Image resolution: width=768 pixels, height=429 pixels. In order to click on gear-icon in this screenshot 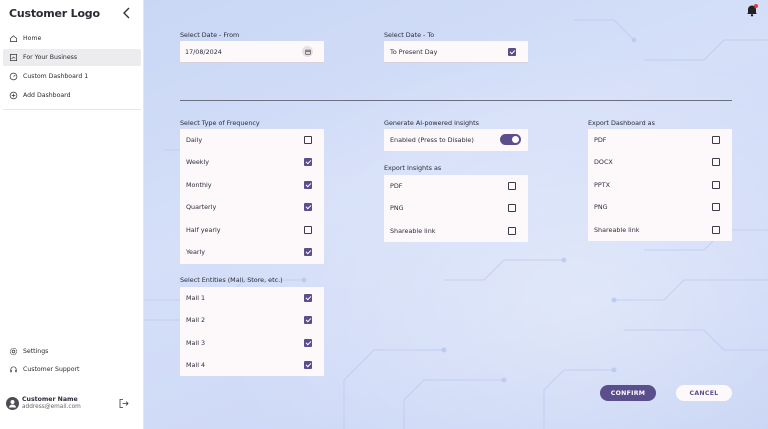, I will do `click(13, 351)`.